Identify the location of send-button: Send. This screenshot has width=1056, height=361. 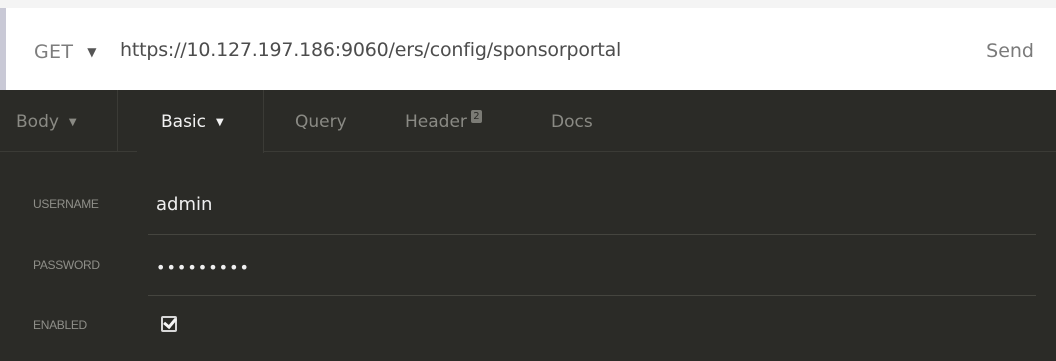
(1010, 51).